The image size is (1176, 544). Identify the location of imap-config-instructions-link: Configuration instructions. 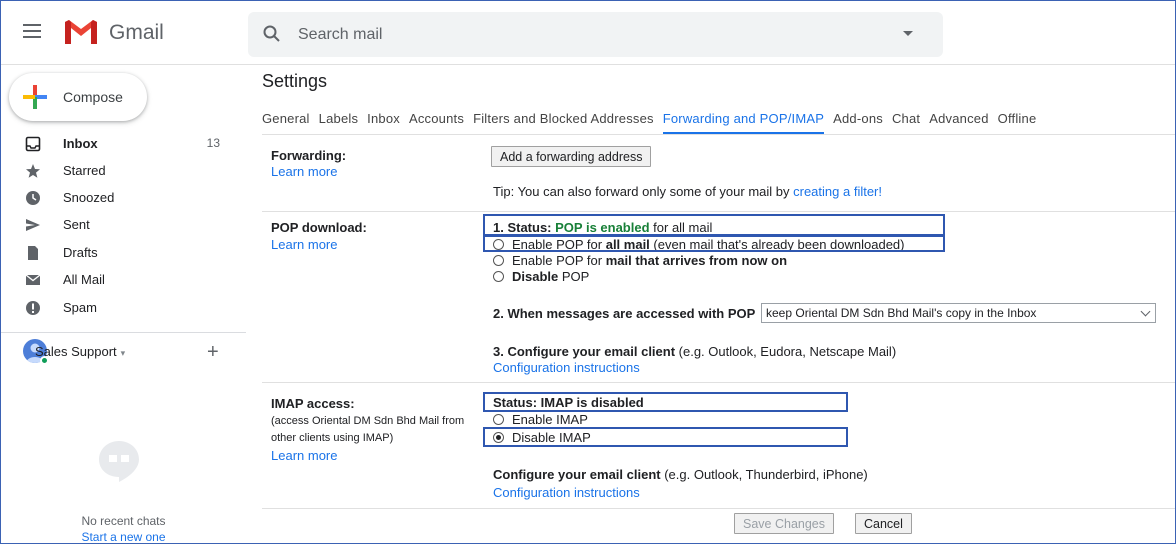
(566, 492).